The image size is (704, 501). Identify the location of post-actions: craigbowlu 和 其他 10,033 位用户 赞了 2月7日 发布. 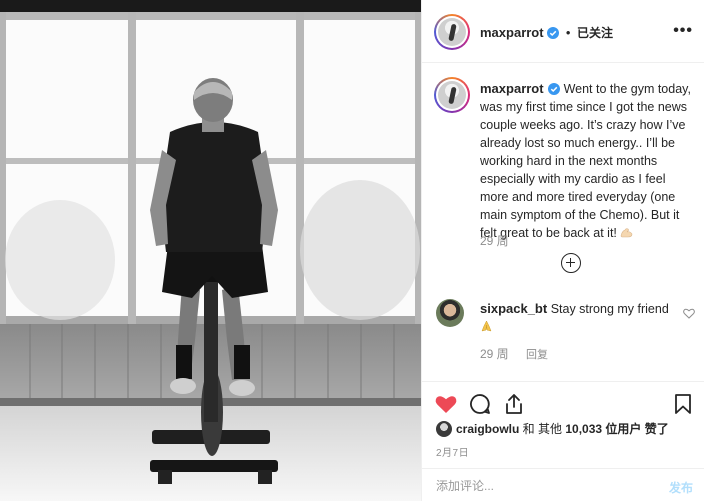
(563, 441).